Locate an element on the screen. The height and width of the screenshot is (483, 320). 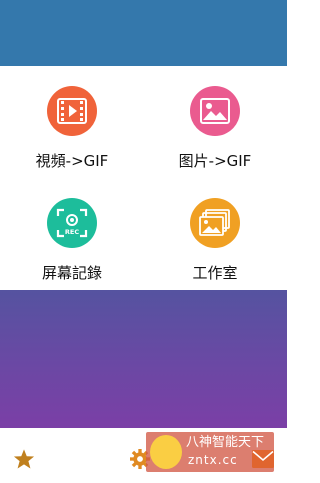
photo-stack-icon is located at coordinates (214, 222).